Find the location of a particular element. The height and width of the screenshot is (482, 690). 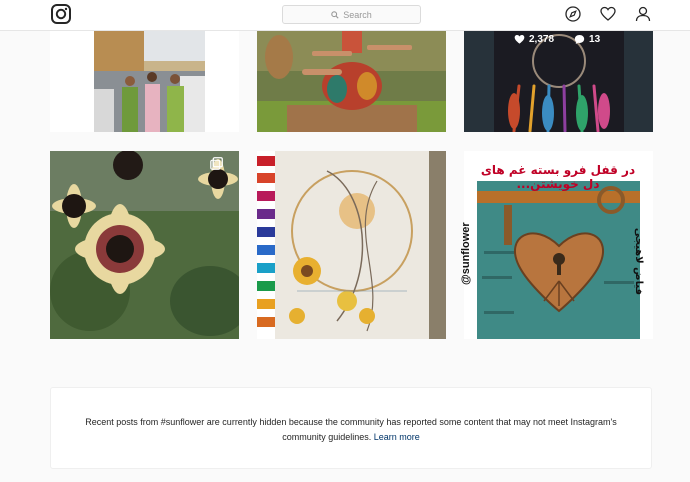

learn-more-link: Learn more is located at coordinates (397, 437).